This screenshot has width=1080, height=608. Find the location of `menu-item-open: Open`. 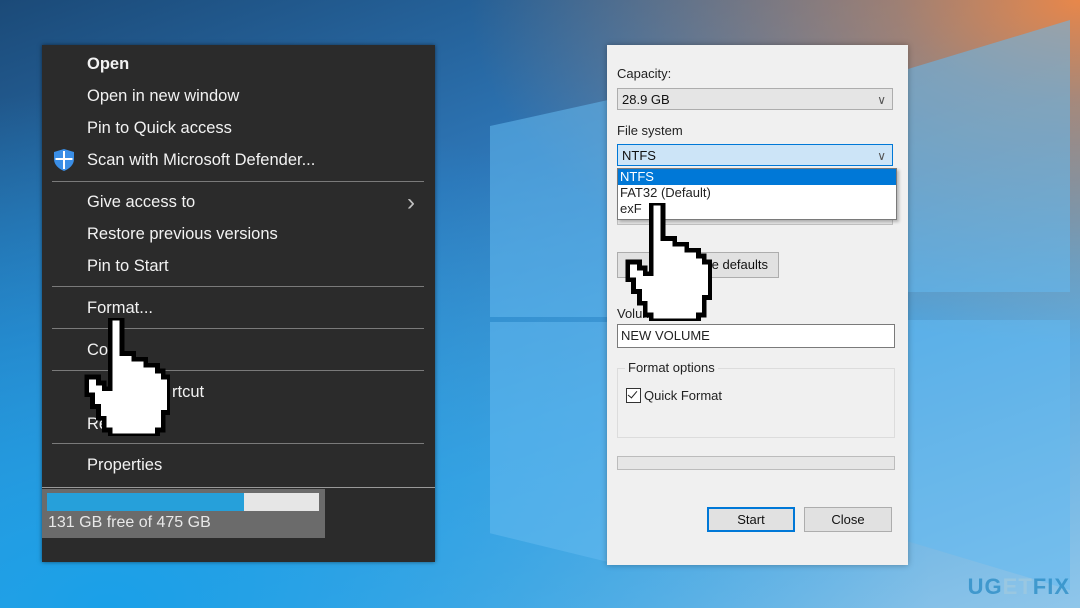

menu-item-open: Open is located at coordinates (108, 64).